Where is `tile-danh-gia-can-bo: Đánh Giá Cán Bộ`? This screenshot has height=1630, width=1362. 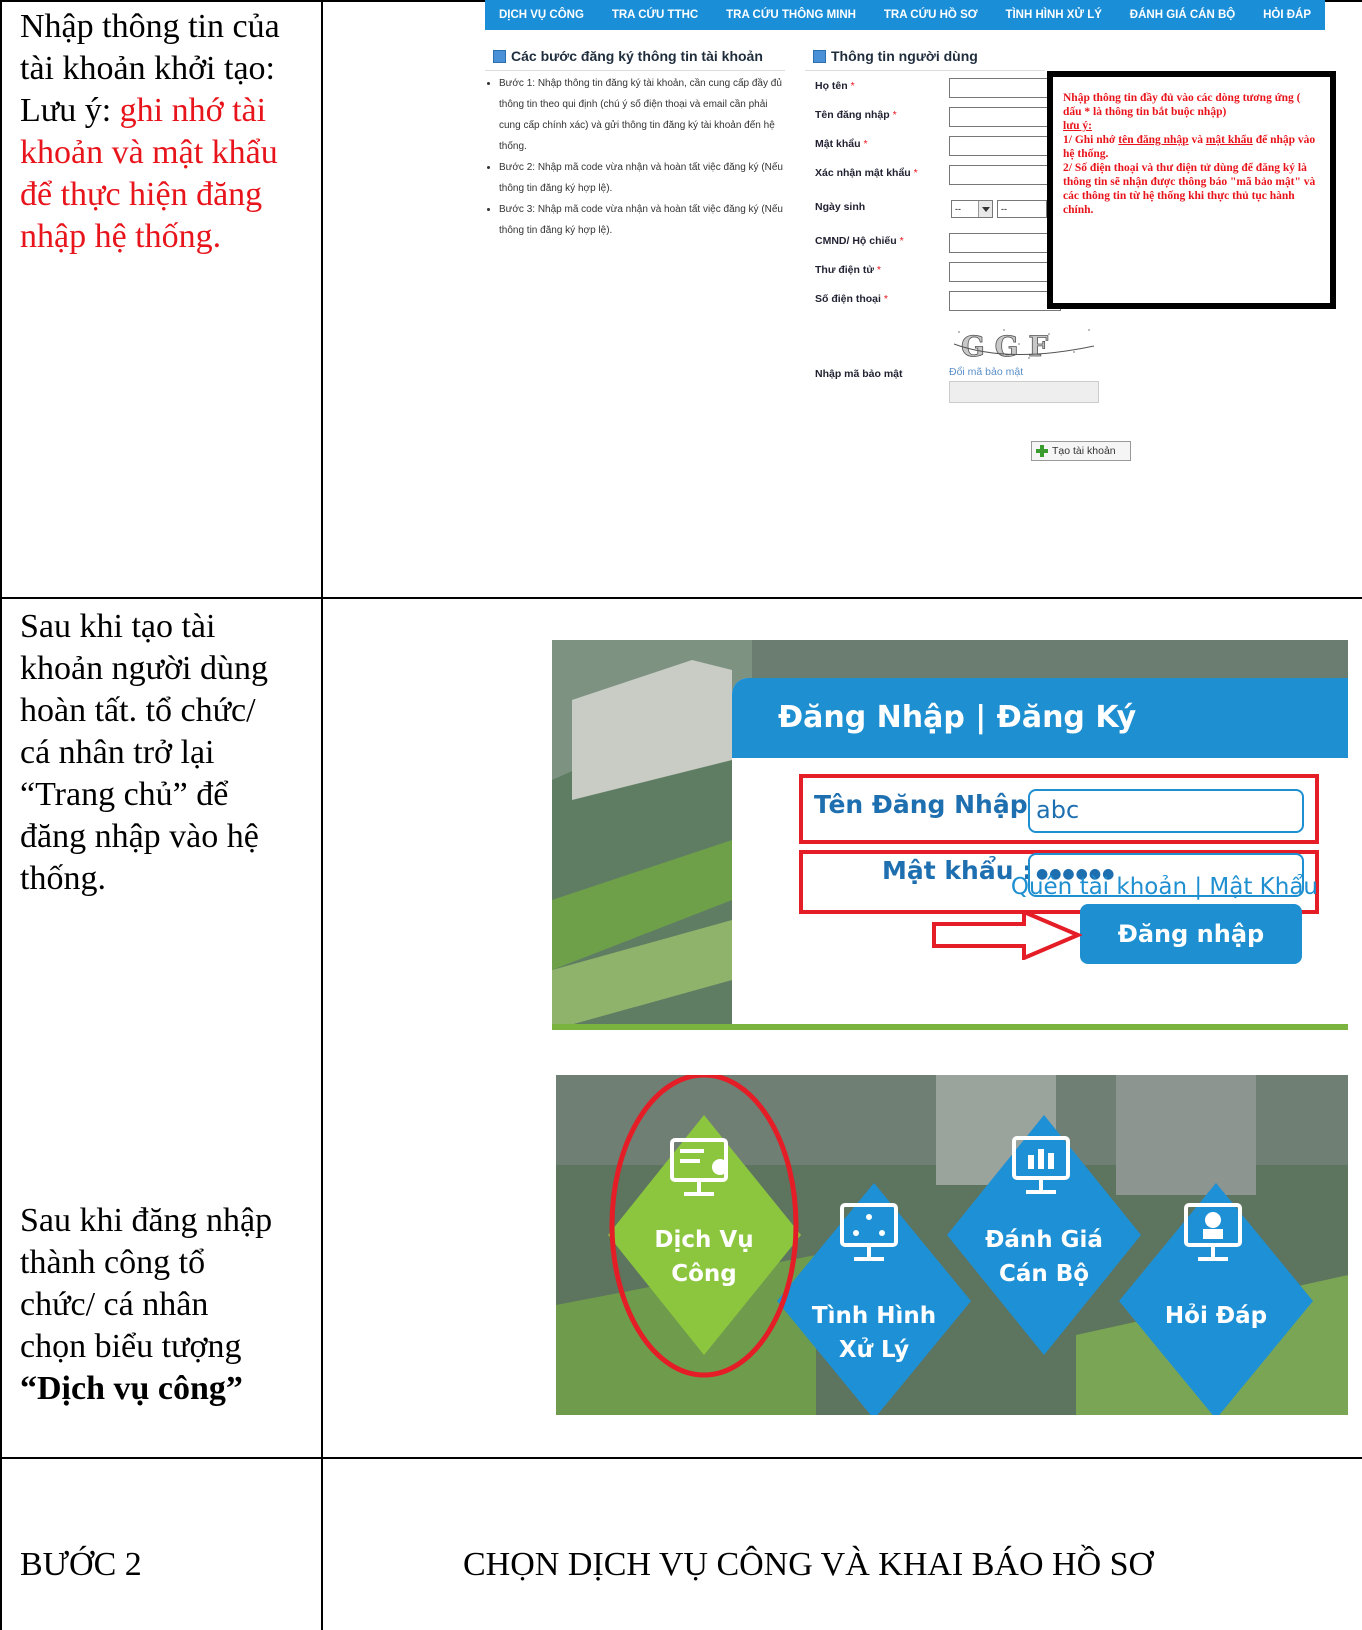
tile-danh-gia-can-bo: Đánh Giá Cán Bộ is located at coordinates (1044, 1257).